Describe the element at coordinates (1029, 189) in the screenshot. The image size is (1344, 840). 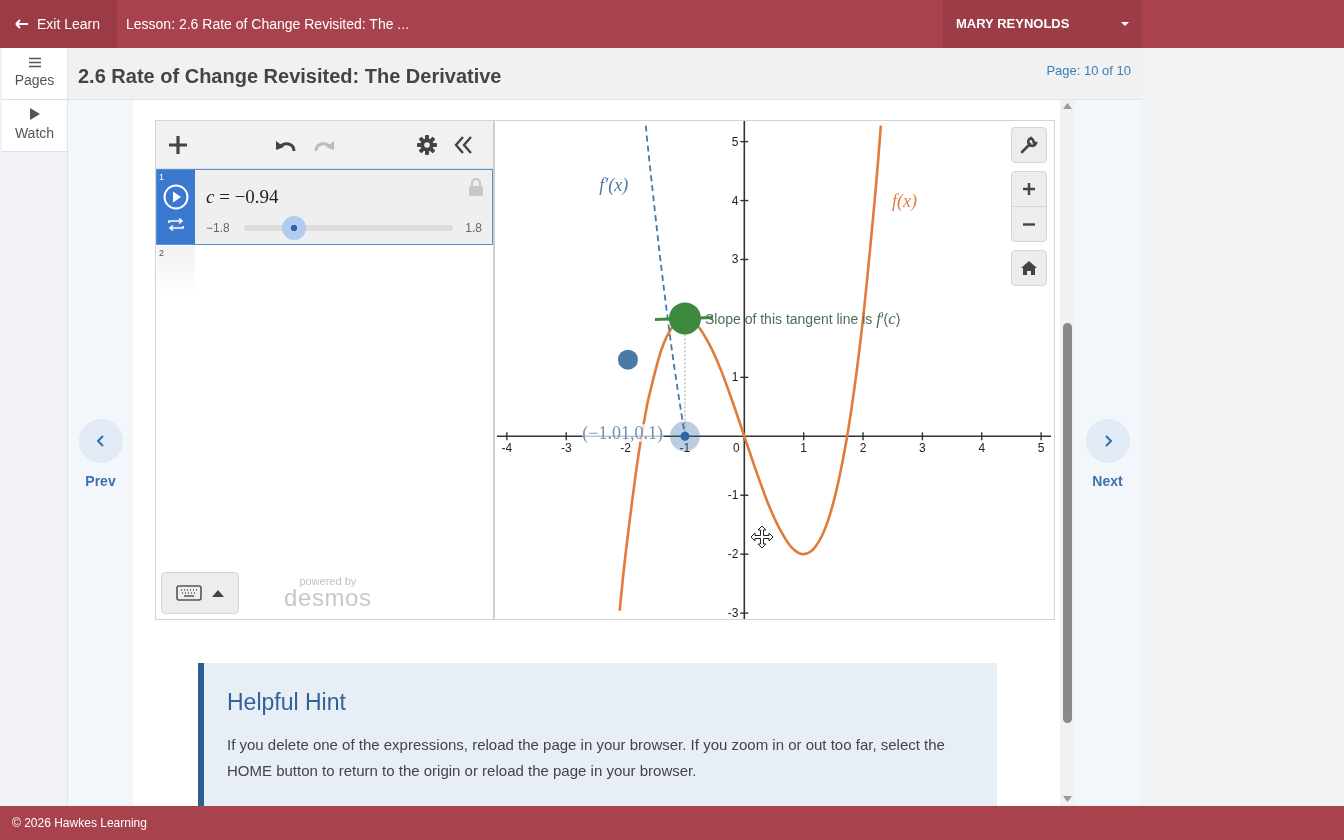
I see `plus-icon` at that location.